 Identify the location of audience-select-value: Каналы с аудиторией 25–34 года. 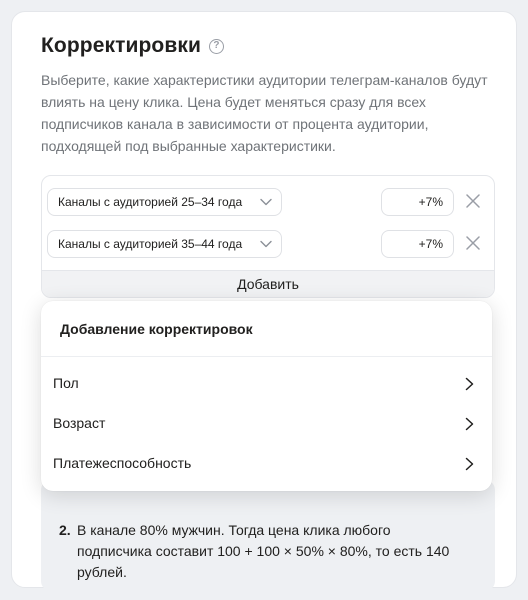
(150, 202).